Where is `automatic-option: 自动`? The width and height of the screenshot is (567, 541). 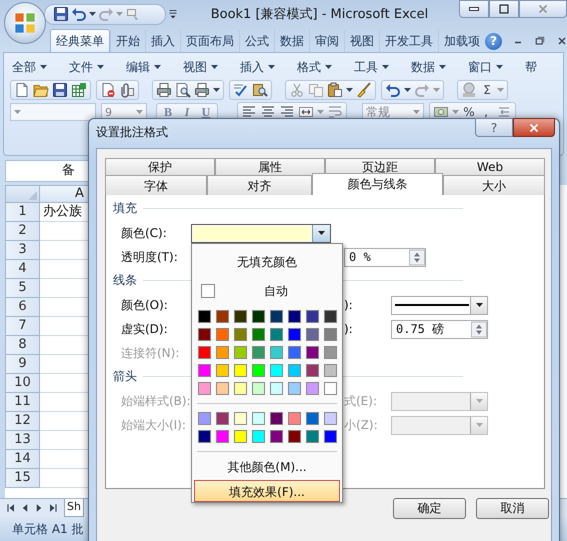 automatic-option: 自动 is located at coordinates (276, 291).